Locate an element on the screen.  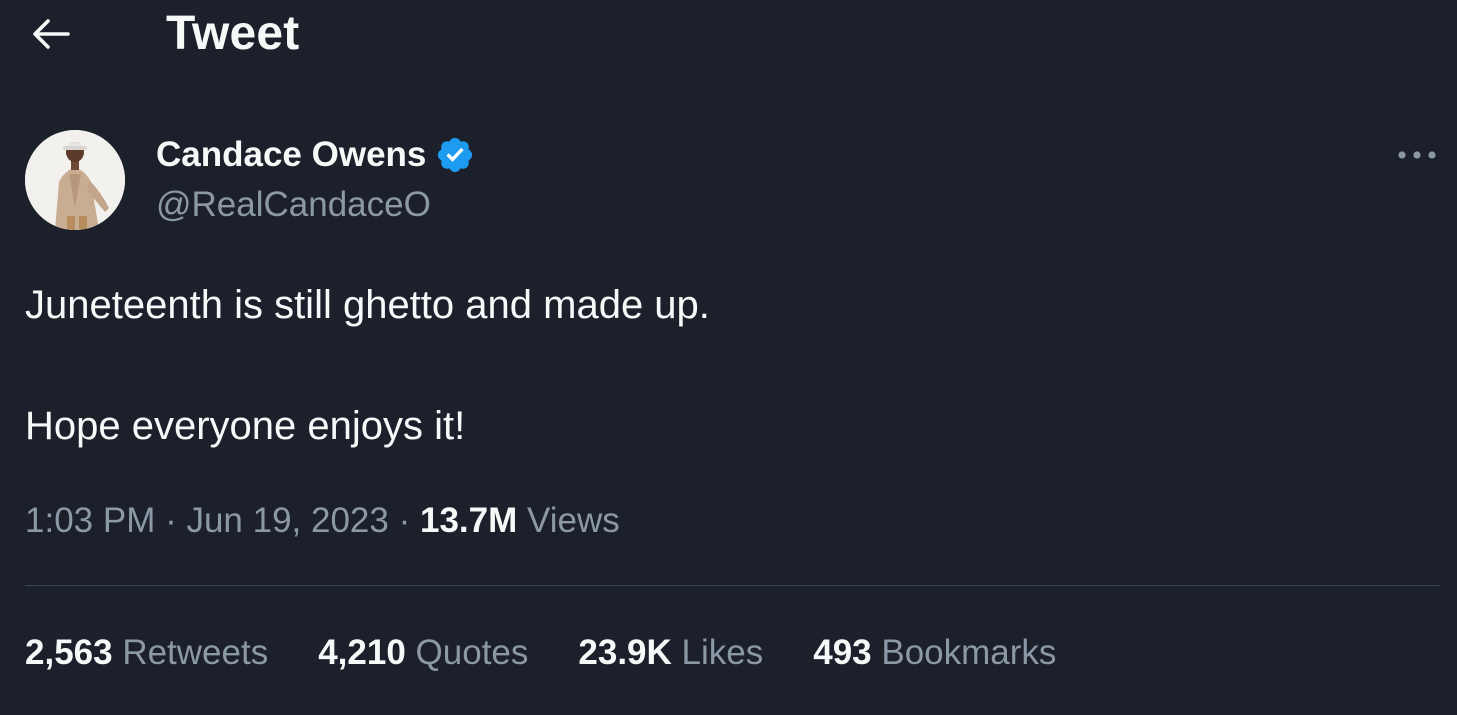
top-bar: Tweet is located at coordinates (728, 35).